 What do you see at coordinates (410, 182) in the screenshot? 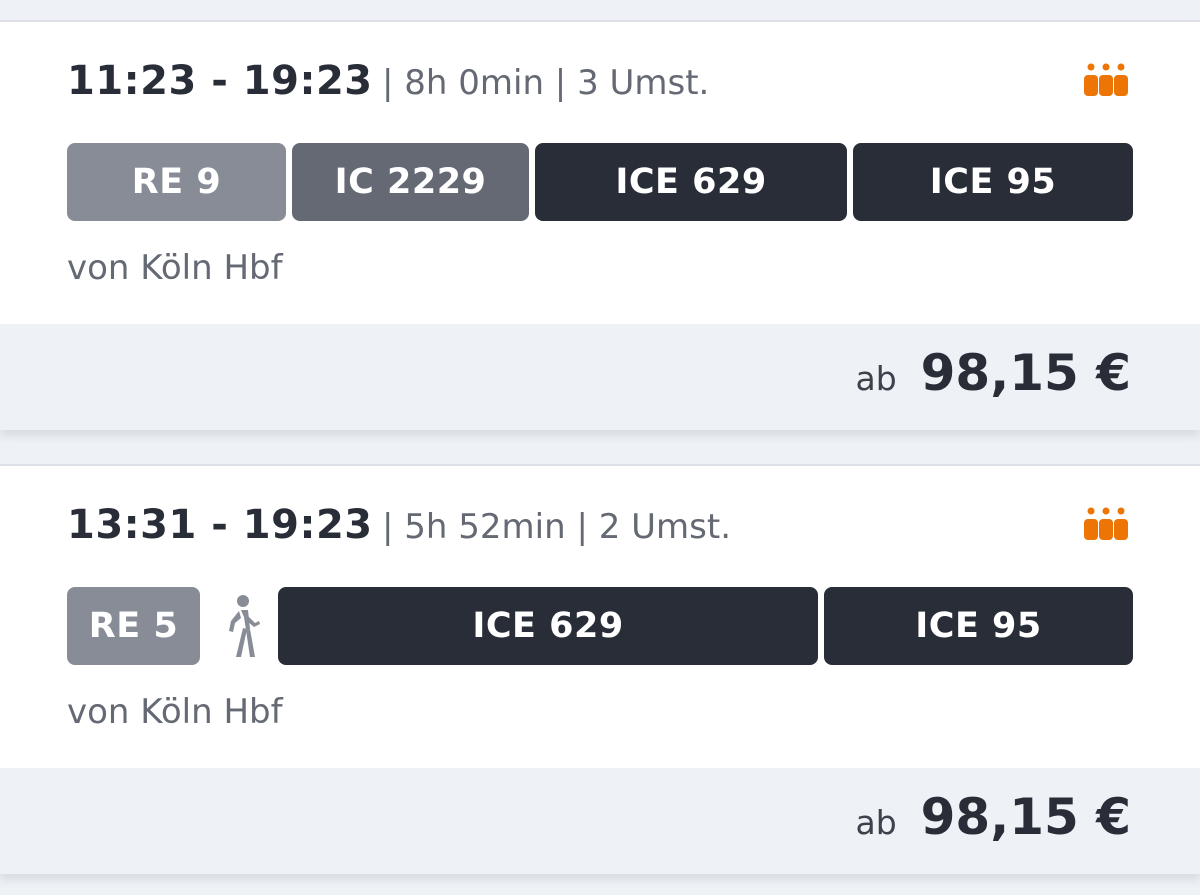
I see `train-segment-ic: IC 2229` at bounding box center [410, 182].